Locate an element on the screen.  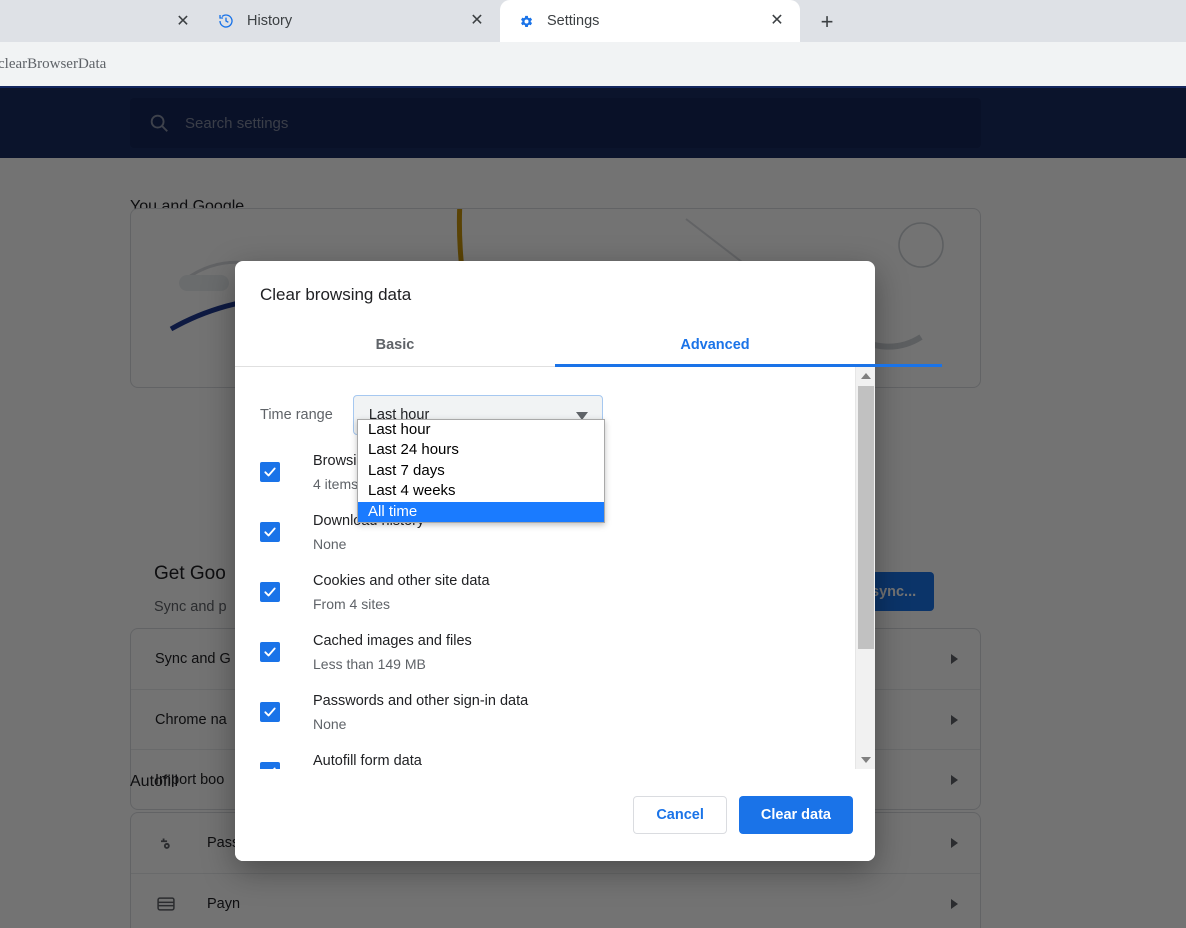
checkbox-browsing-history is located at coordinates (270, 472).